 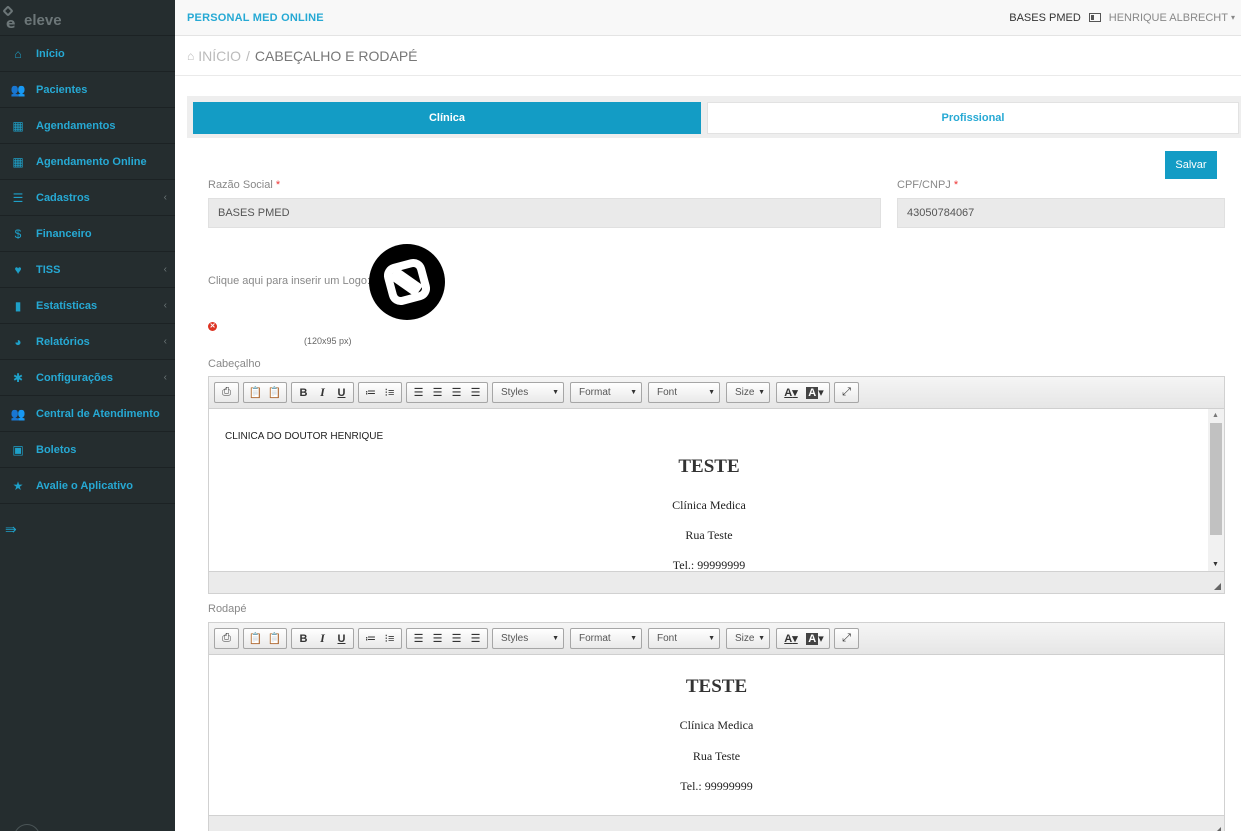 I want to click on sidebar-item-estat-sticas: ▮ Estatísticas ‹, so click(x=87, y=306).